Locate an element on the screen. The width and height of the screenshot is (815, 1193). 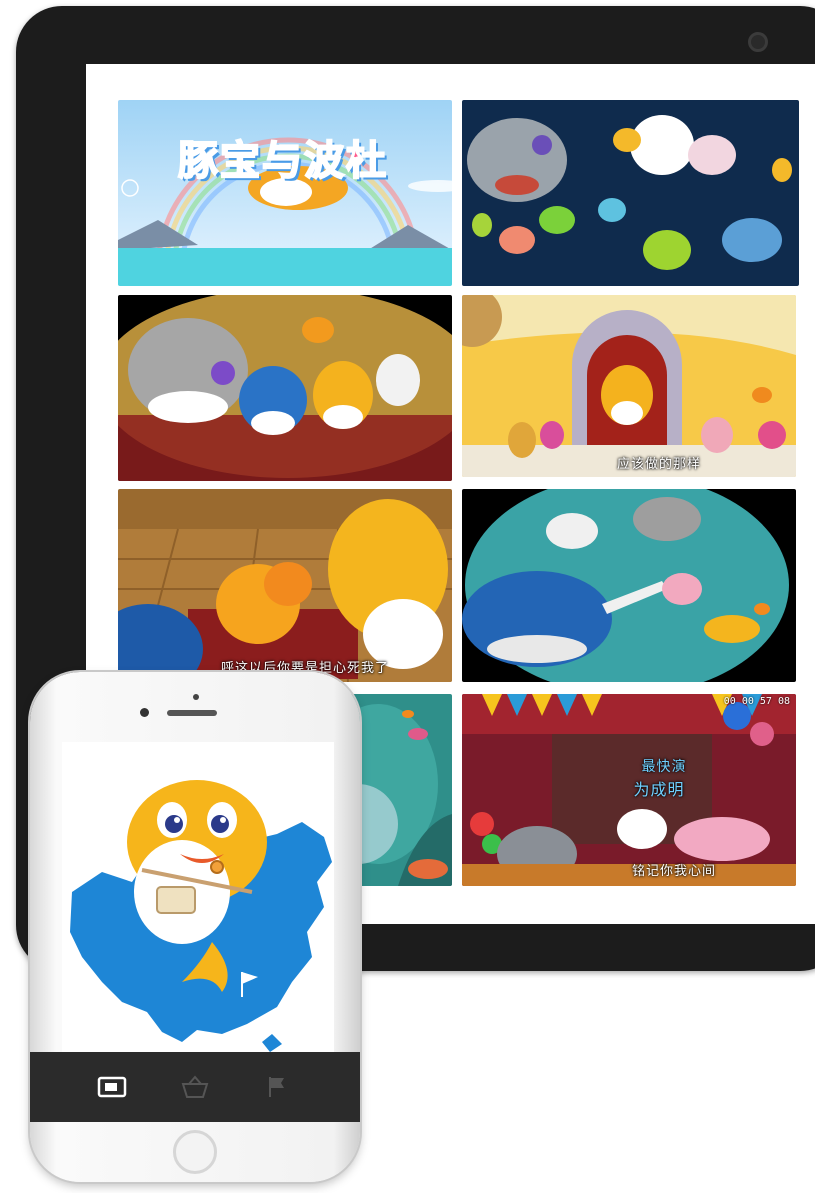
video-thumbnail-friends is located at coordinates (285, 388).